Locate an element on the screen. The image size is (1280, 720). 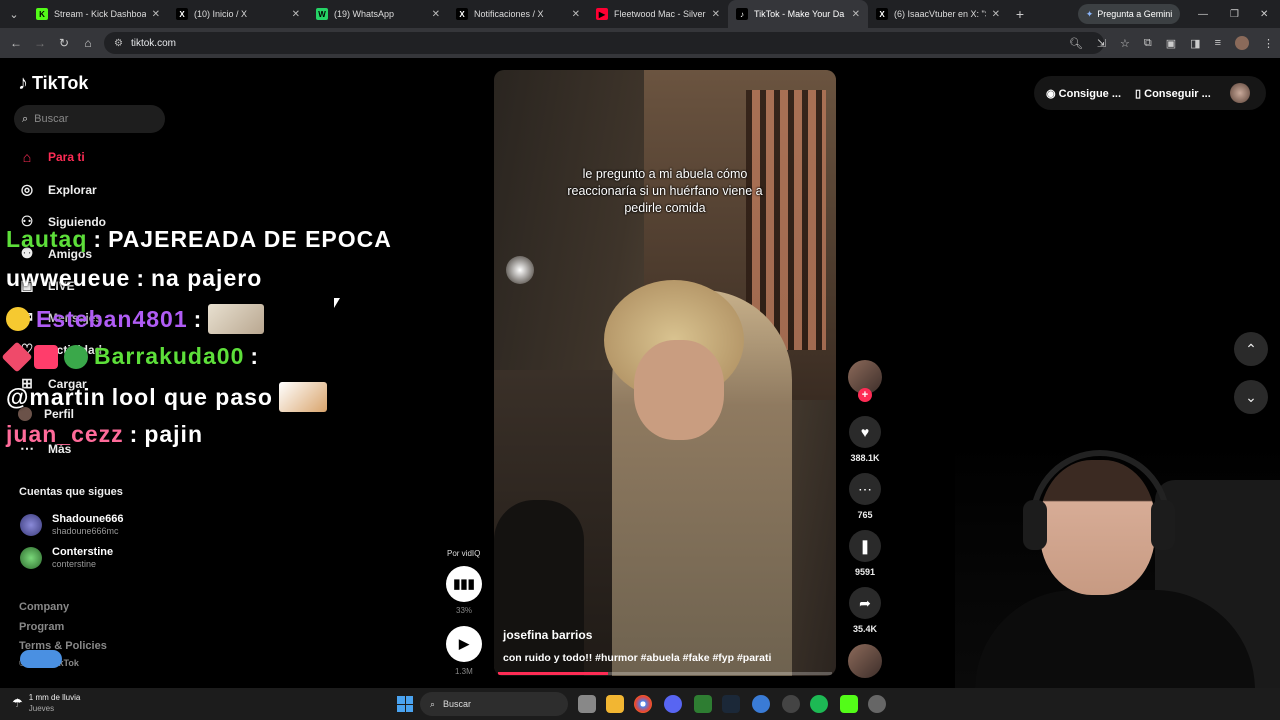
sound-avatar is located at coordinates (865, 661).